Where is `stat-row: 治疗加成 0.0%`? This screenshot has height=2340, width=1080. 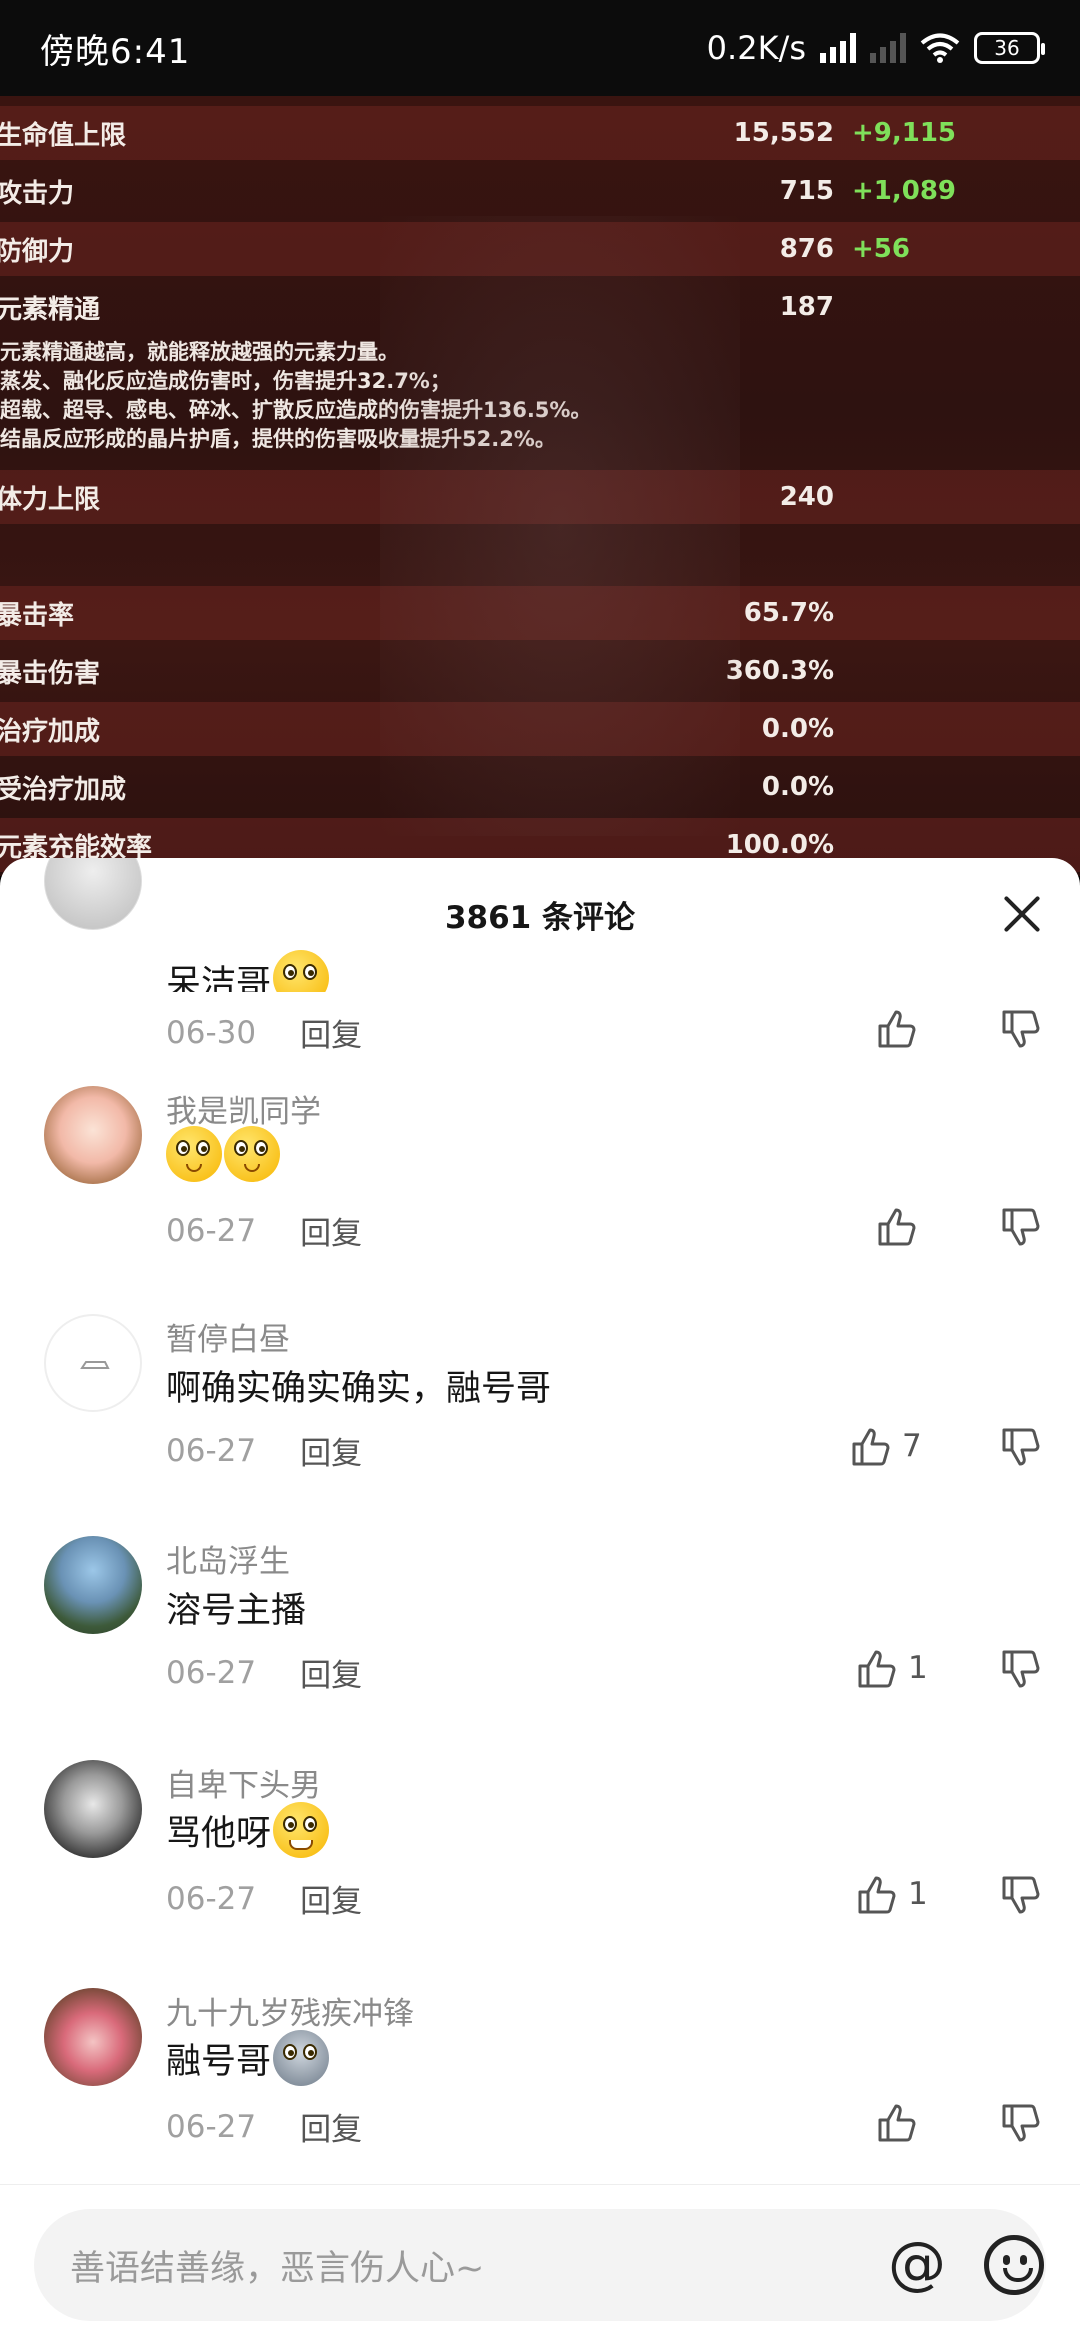 stat-row: 治疗加成 0.0% is located at coordinates (540, 729).